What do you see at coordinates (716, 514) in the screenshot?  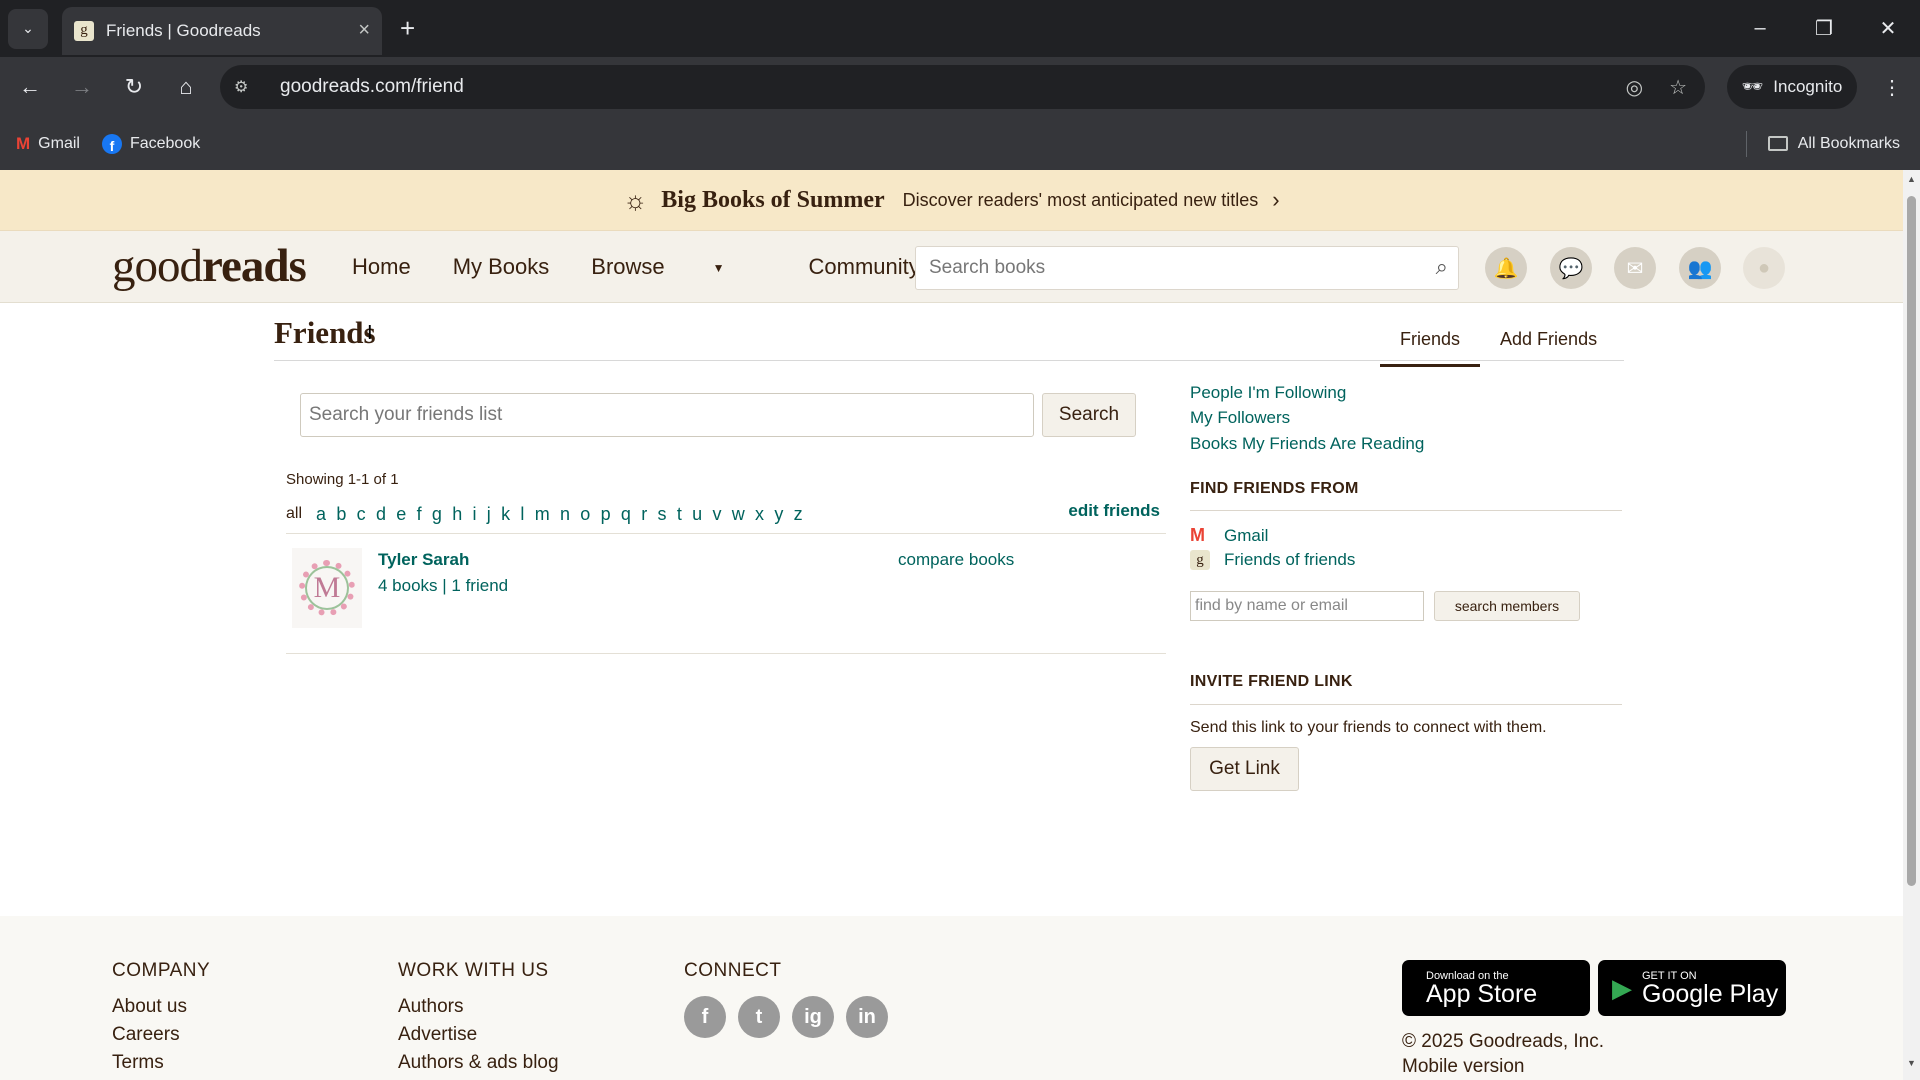 I see `letter-v: v` at bounding box center [716, 514].